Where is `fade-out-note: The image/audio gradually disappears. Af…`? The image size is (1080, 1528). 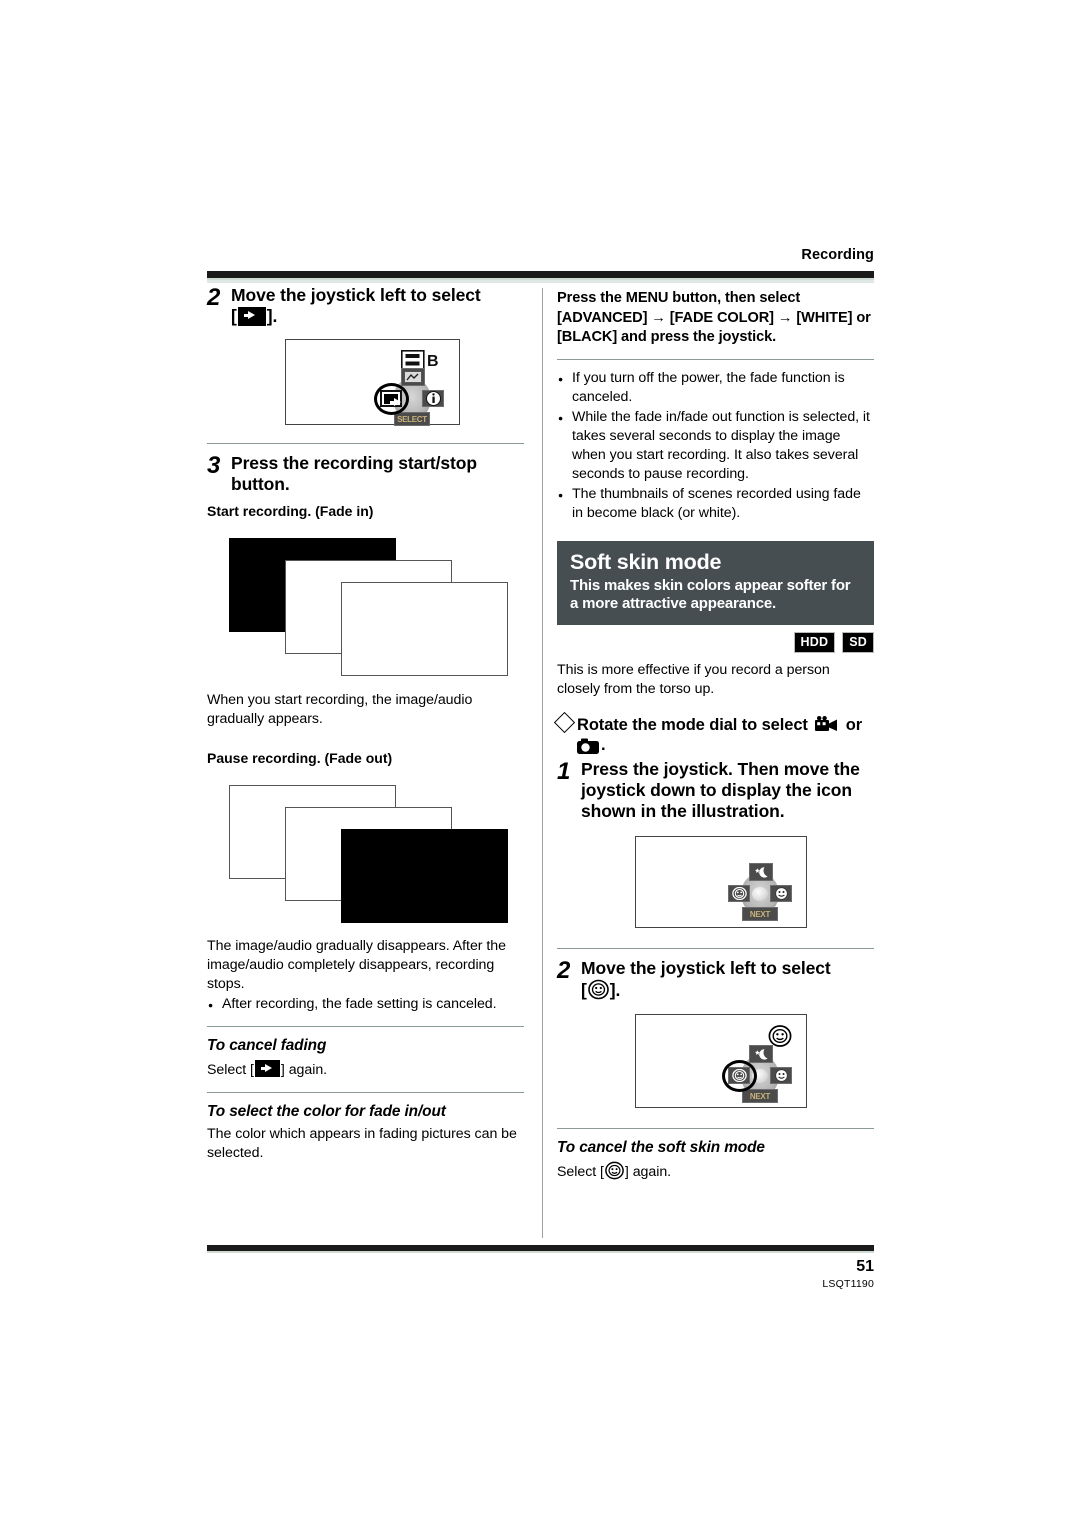
fade-out-note: The image/audio gradually disappears. Af… is located at coordinates (356, 965).